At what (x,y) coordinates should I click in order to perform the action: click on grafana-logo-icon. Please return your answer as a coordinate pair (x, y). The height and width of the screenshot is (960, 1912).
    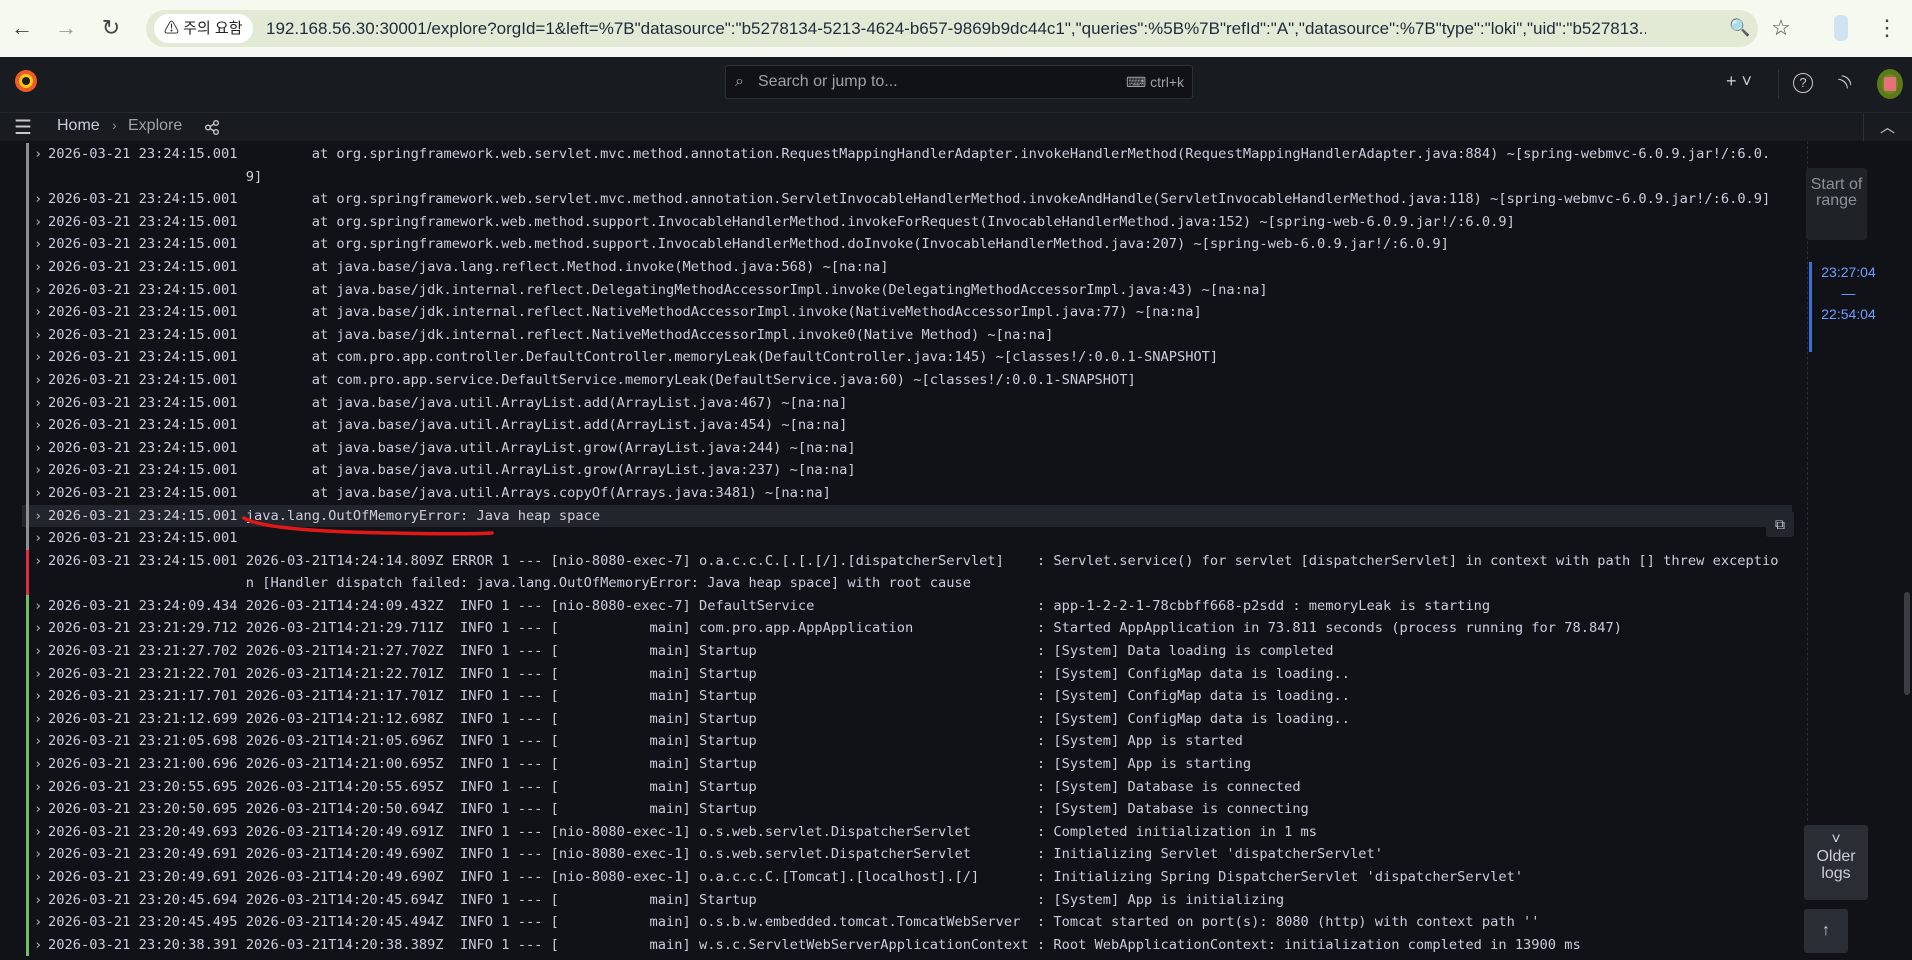
    Looking at the image, I should click on (26, 81).